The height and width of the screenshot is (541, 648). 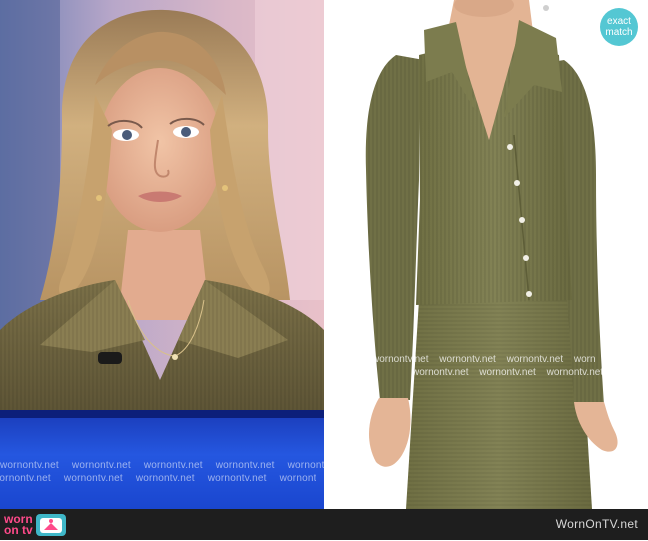 What do you see at coordinates (584, 359) in the screenshot?
I see `watermark-text: worn` at bounding box center [584, 359].